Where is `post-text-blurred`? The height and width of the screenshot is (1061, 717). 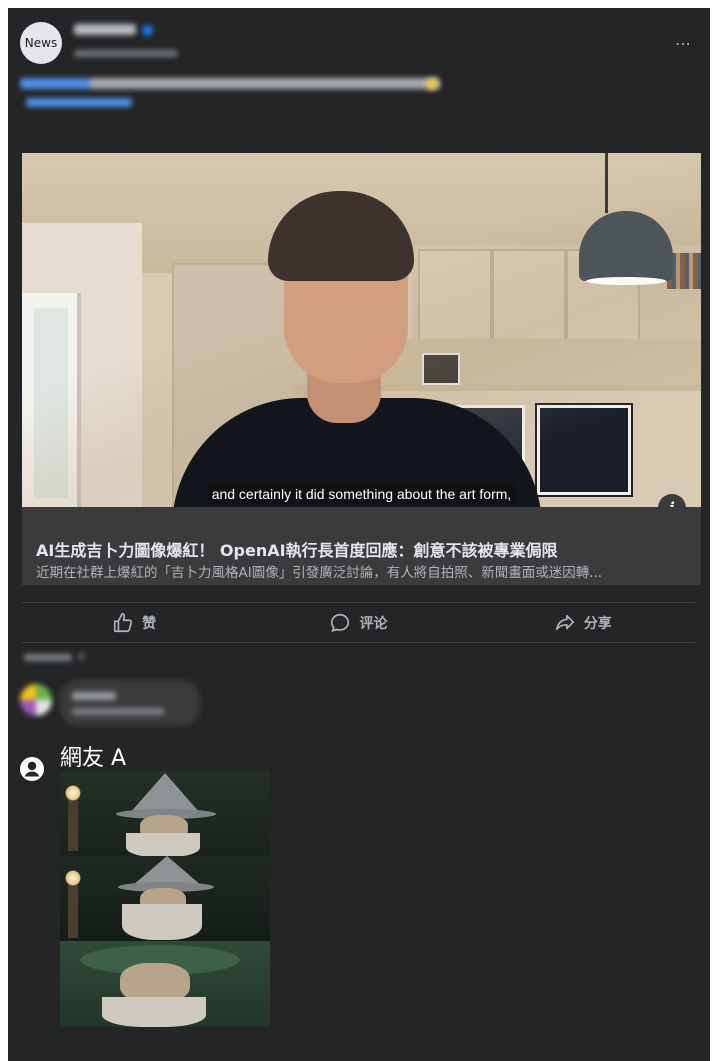 post-text-blurred is located at coordinates (230, 83).